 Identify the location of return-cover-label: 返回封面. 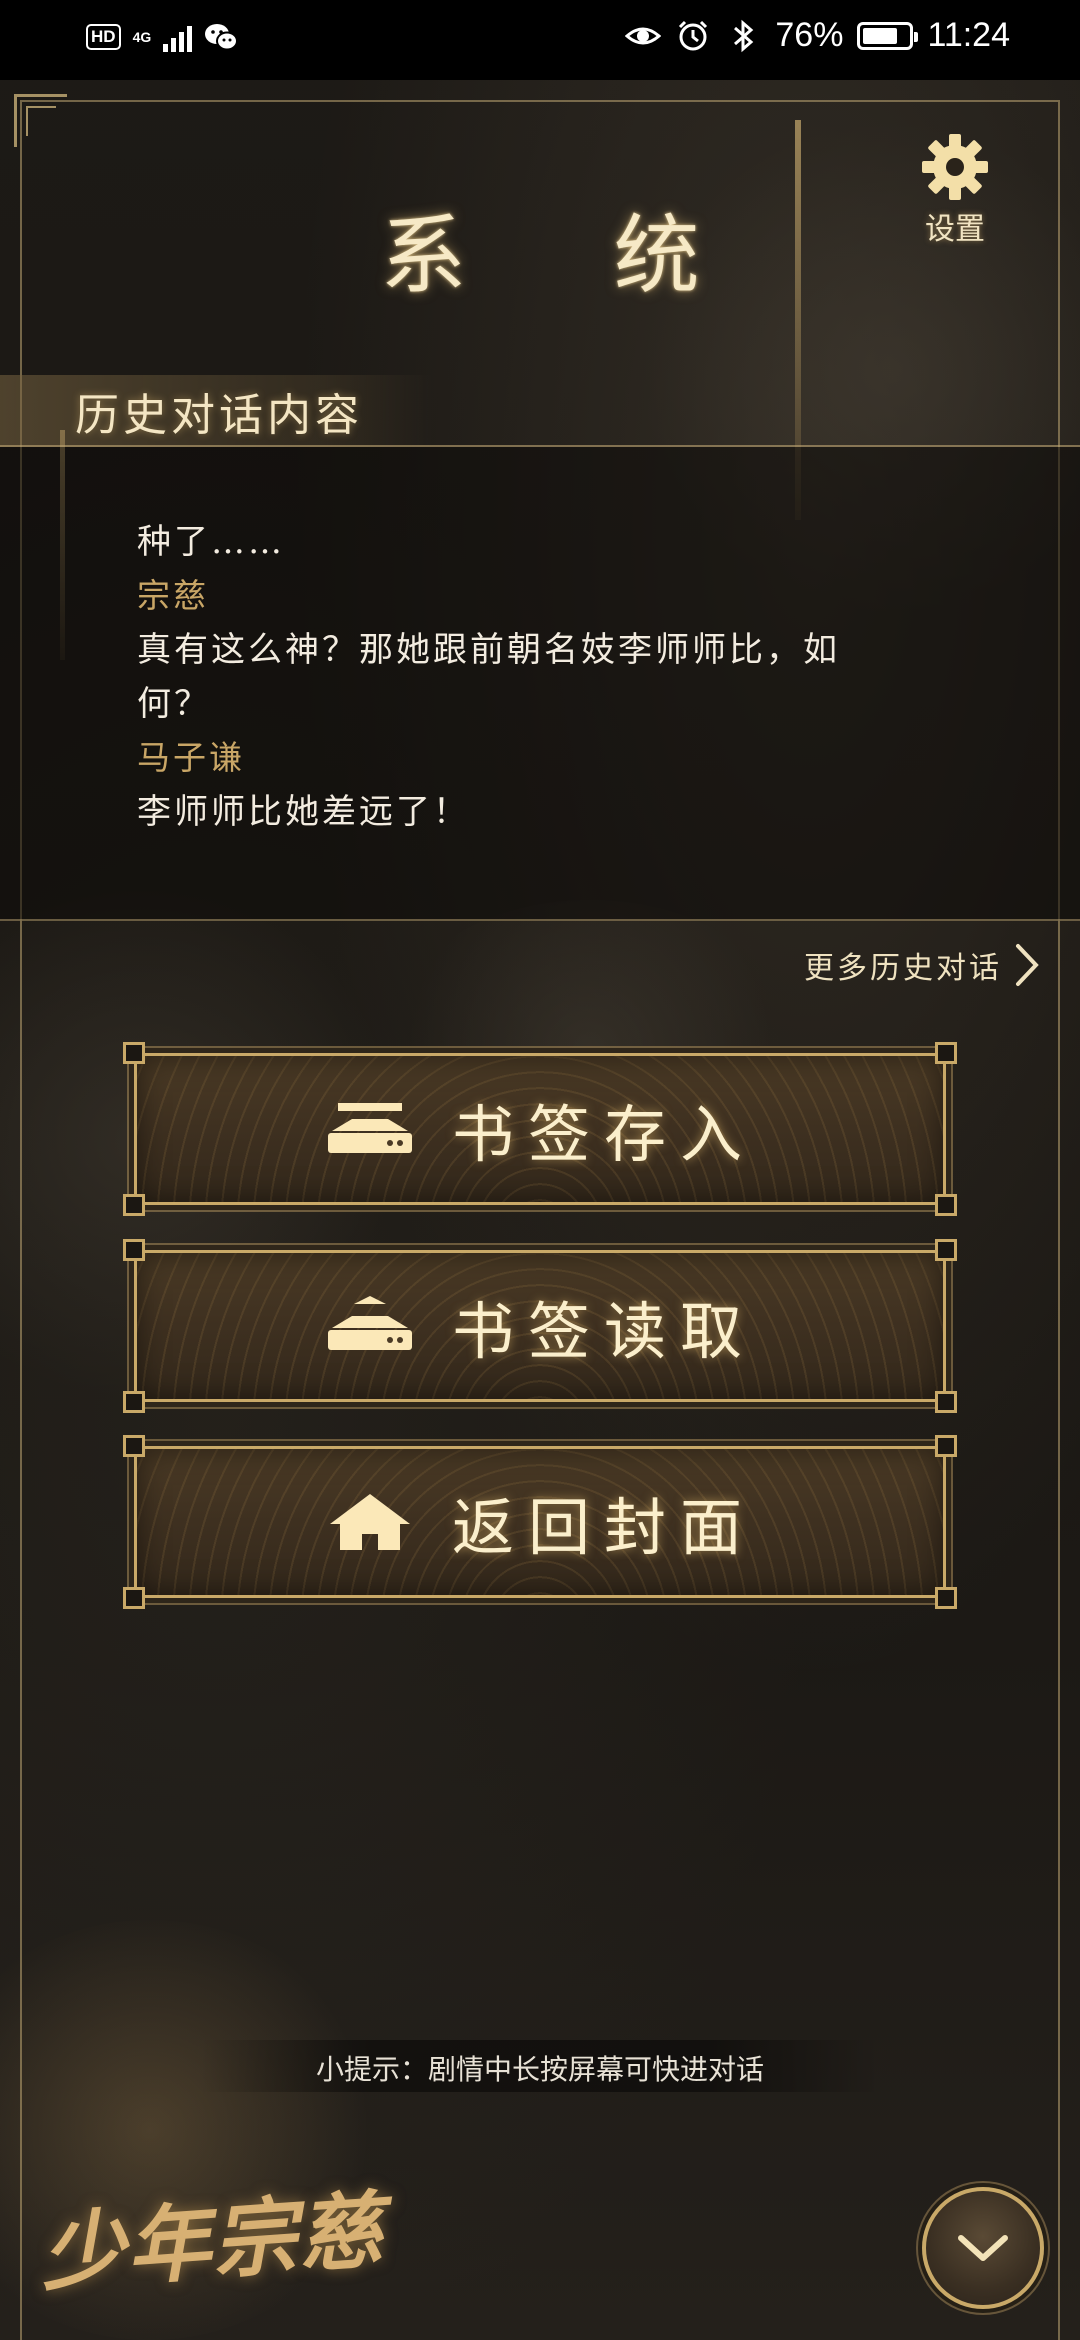
(603, 1527).